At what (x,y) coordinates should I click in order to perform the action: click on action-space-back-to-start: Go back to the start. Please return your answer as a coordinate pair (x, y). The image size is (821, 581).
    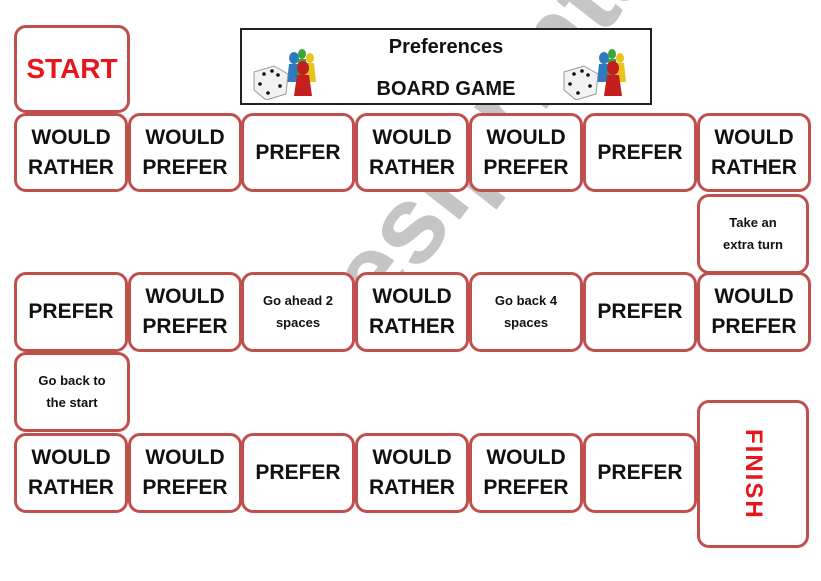
    Looking at the image, I should click on (72, 392).